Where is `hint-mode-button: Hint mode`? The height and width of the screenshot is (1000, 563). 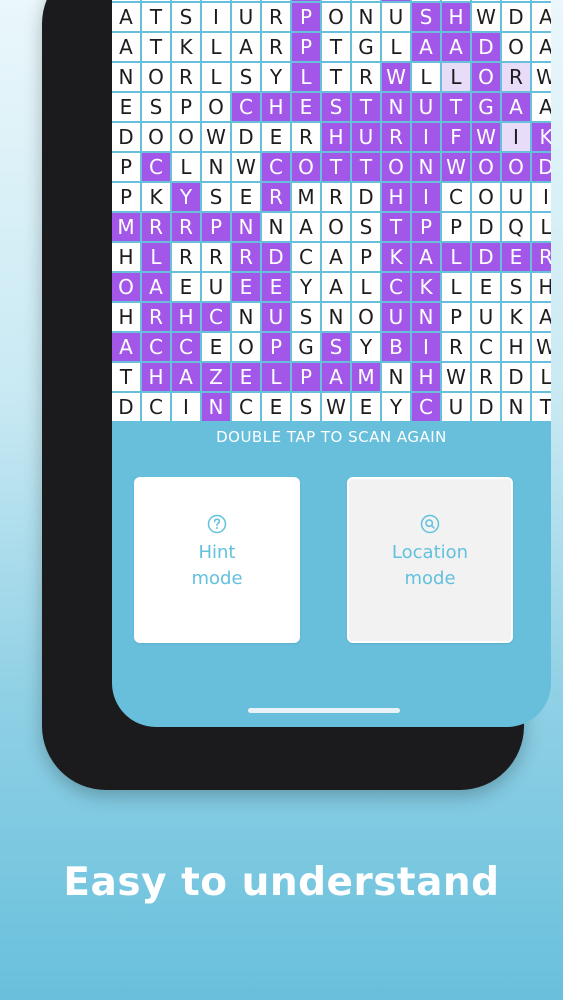
hint-mode-button: Hint mode is located at coordinates (217, 560).